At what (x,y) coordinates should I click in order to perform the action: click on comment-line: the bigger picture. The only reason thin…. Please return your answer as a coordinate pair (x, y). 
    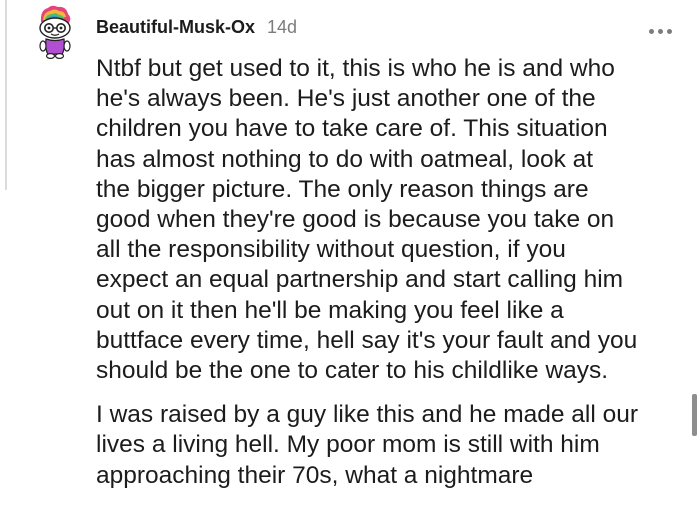
    Looking at the image, I should click on (342, 189).